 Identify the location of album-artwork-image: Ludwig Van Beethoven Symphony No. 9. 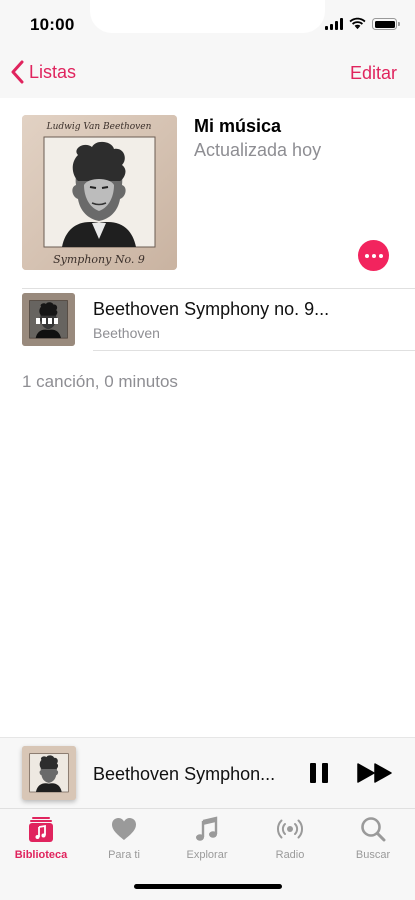
(99, 192).